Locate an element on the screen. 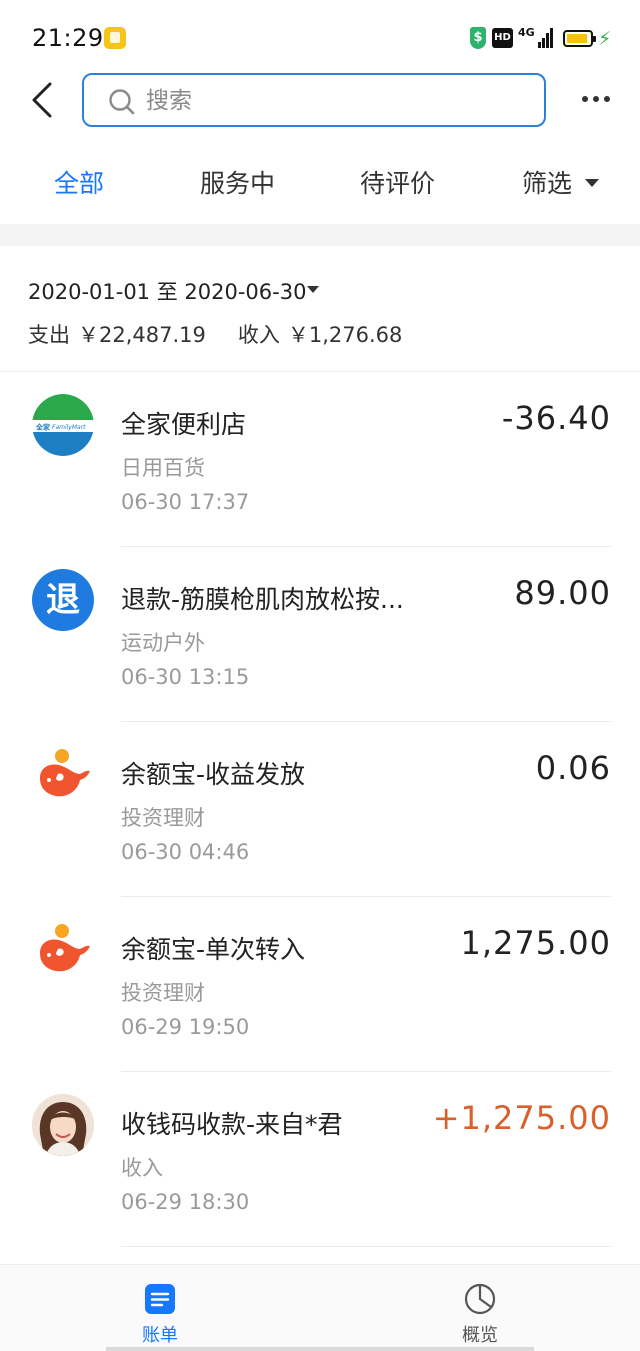  transaction-amount: -36.40 is located at coordinates (556, 418).